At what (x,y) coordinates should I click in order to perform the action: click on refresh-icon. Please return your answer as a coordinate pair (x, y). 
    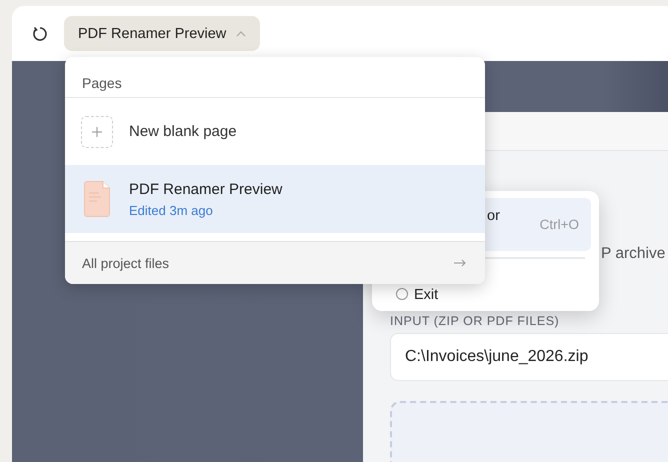
    Looking at the image, I should click on (40, 34).